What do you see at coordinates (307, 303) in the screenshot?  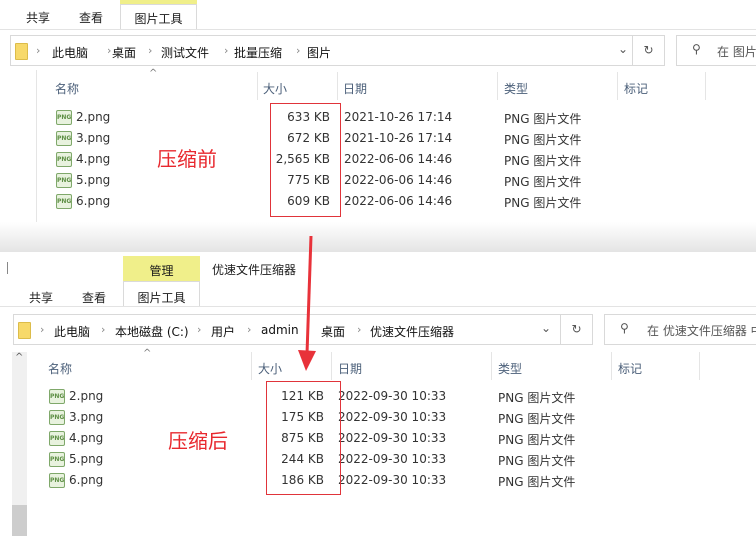 I see `red-arrow-icon` at bounding box center [307, 303].